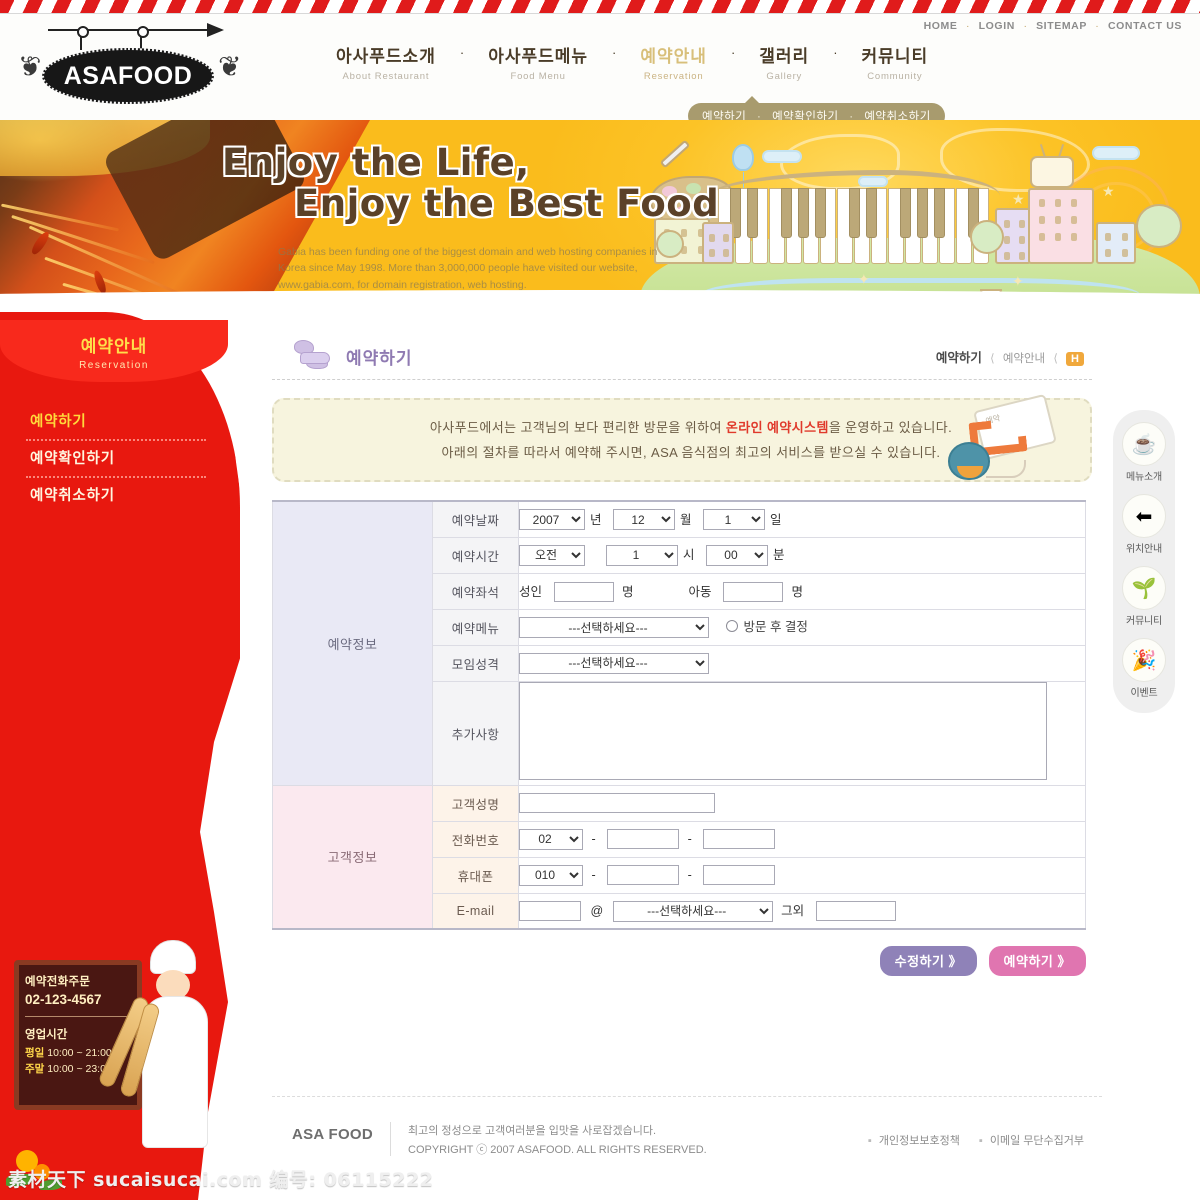 The width and height of the screenshot is (1200, 1200). I want to click on email-etc-label: 그외, so click(793, 911).